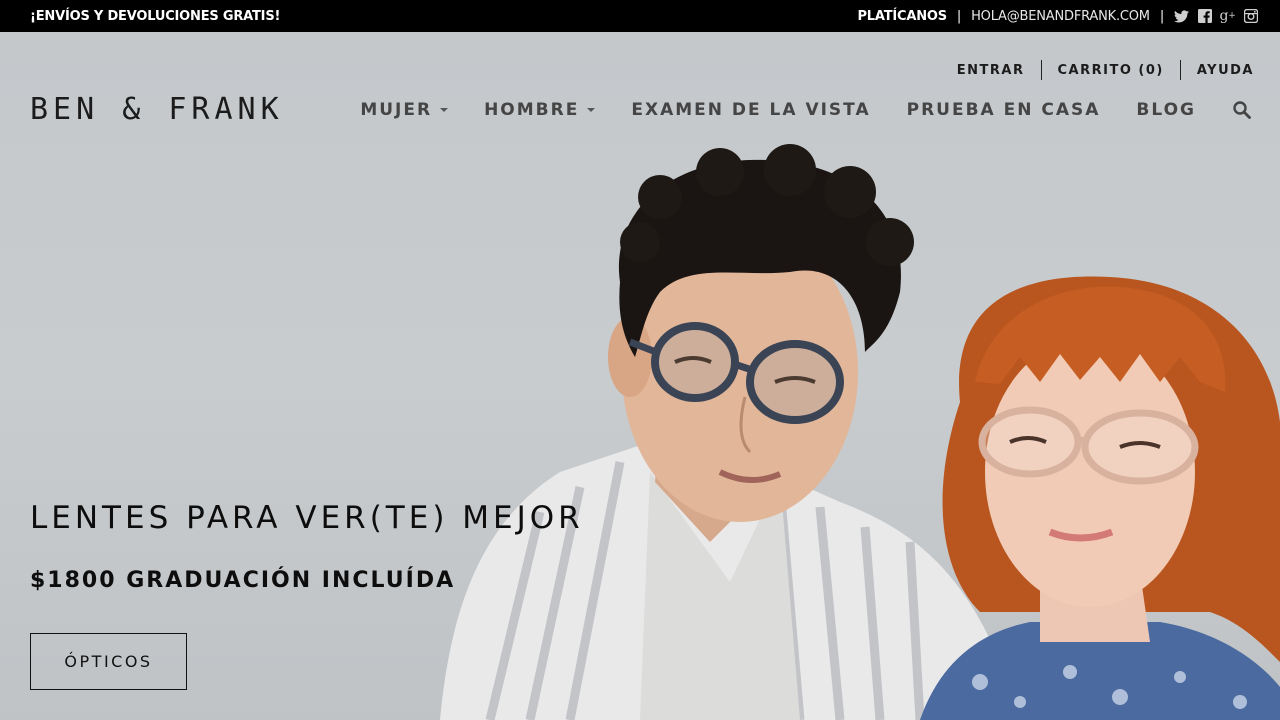 The image size is (1280, 720). Describe the element at coordinates (108, 661) in the screenshot. I see `opticos-button: ÓPTICOS` at that location.